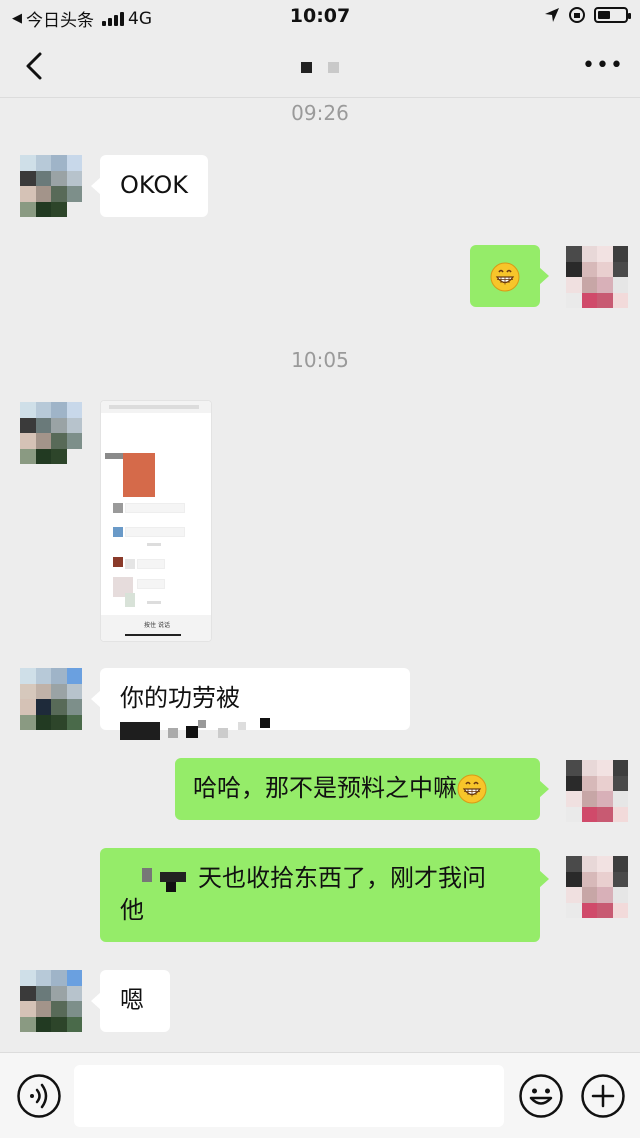 The height and width of the screenshot is (1138, 640). I want to click on chat-title, so click(320, 66).